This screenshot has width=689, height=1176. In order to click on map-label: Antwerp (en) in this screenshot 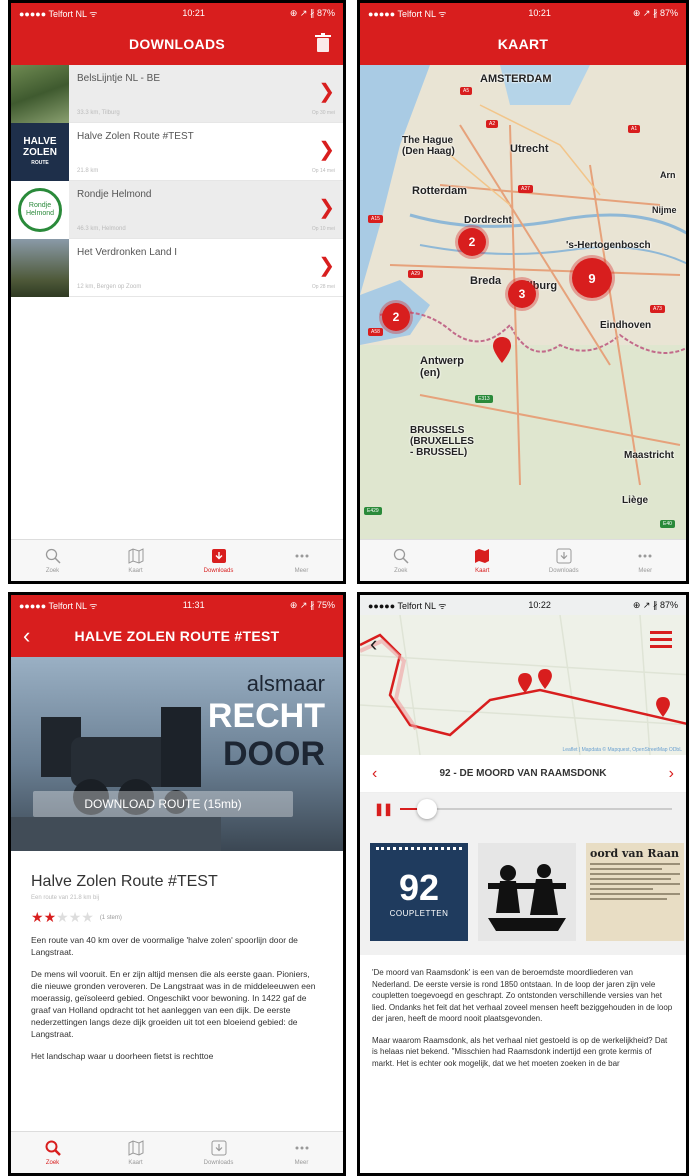, I will do `click(442, 367)`.